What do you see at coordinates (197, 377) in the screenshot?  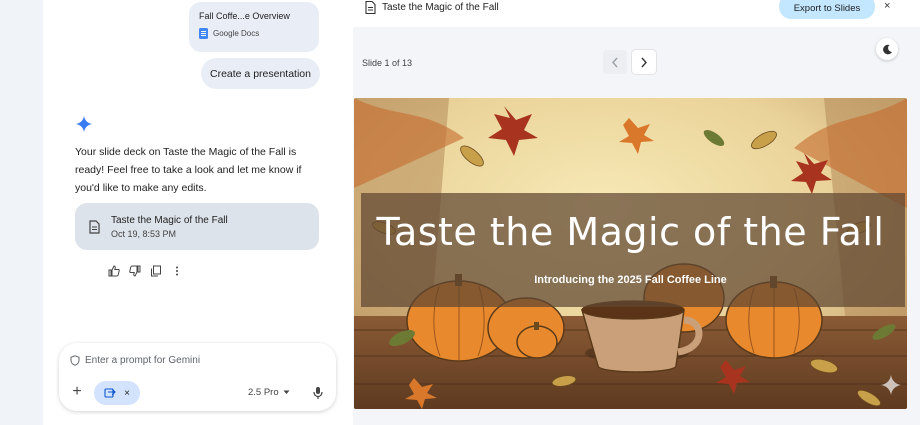 I see `prompt-box: Enter a prompt for Gemini + × 2.5 Pro` at bounding box center [197, 377].